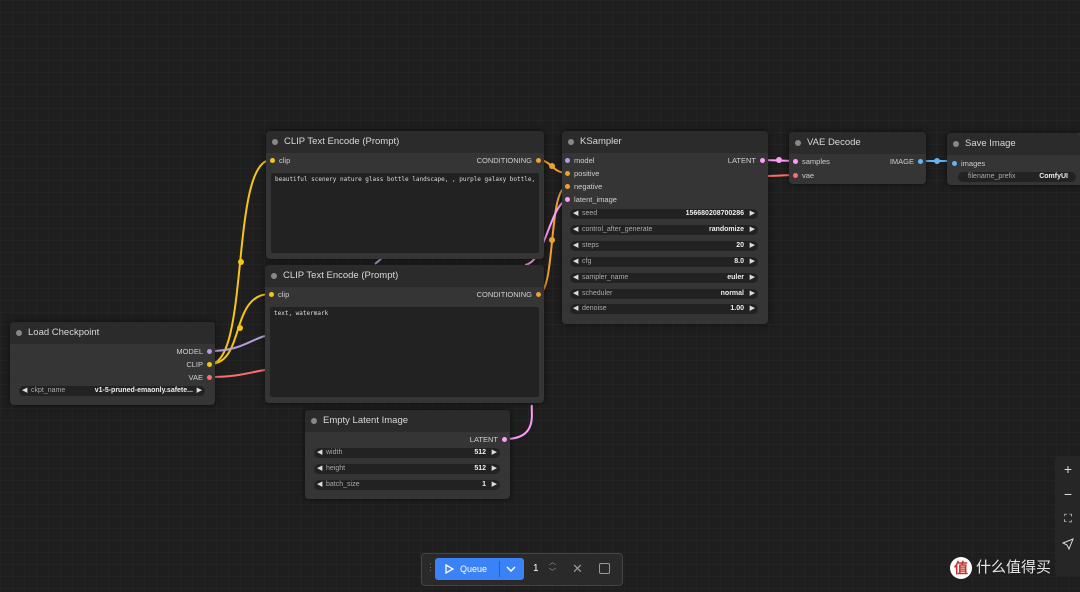 This screenshot has height=592, width=1080. I want to click on widget-control-after-generate: ◀ control_after_generate randomize ▶, so click(664, 230).